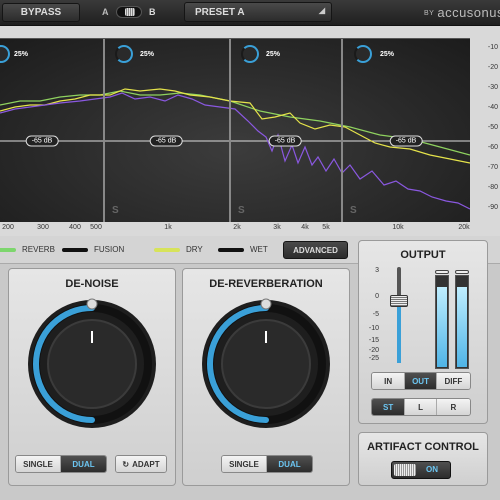 The height and width of the screenshot is (500, 500). Describe the element at coordinates (315, 250) in the screenshot. I see `advanced-button: ADVANCED` at that location.